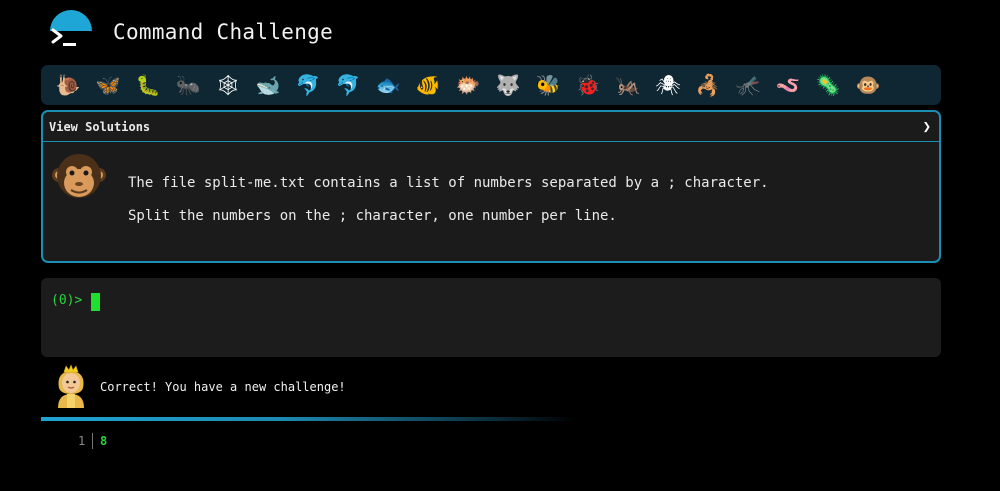 The height and width of the screenshot is (491, 1000). I want to click on dolphin-icon: 🐬, so click(308, 85).